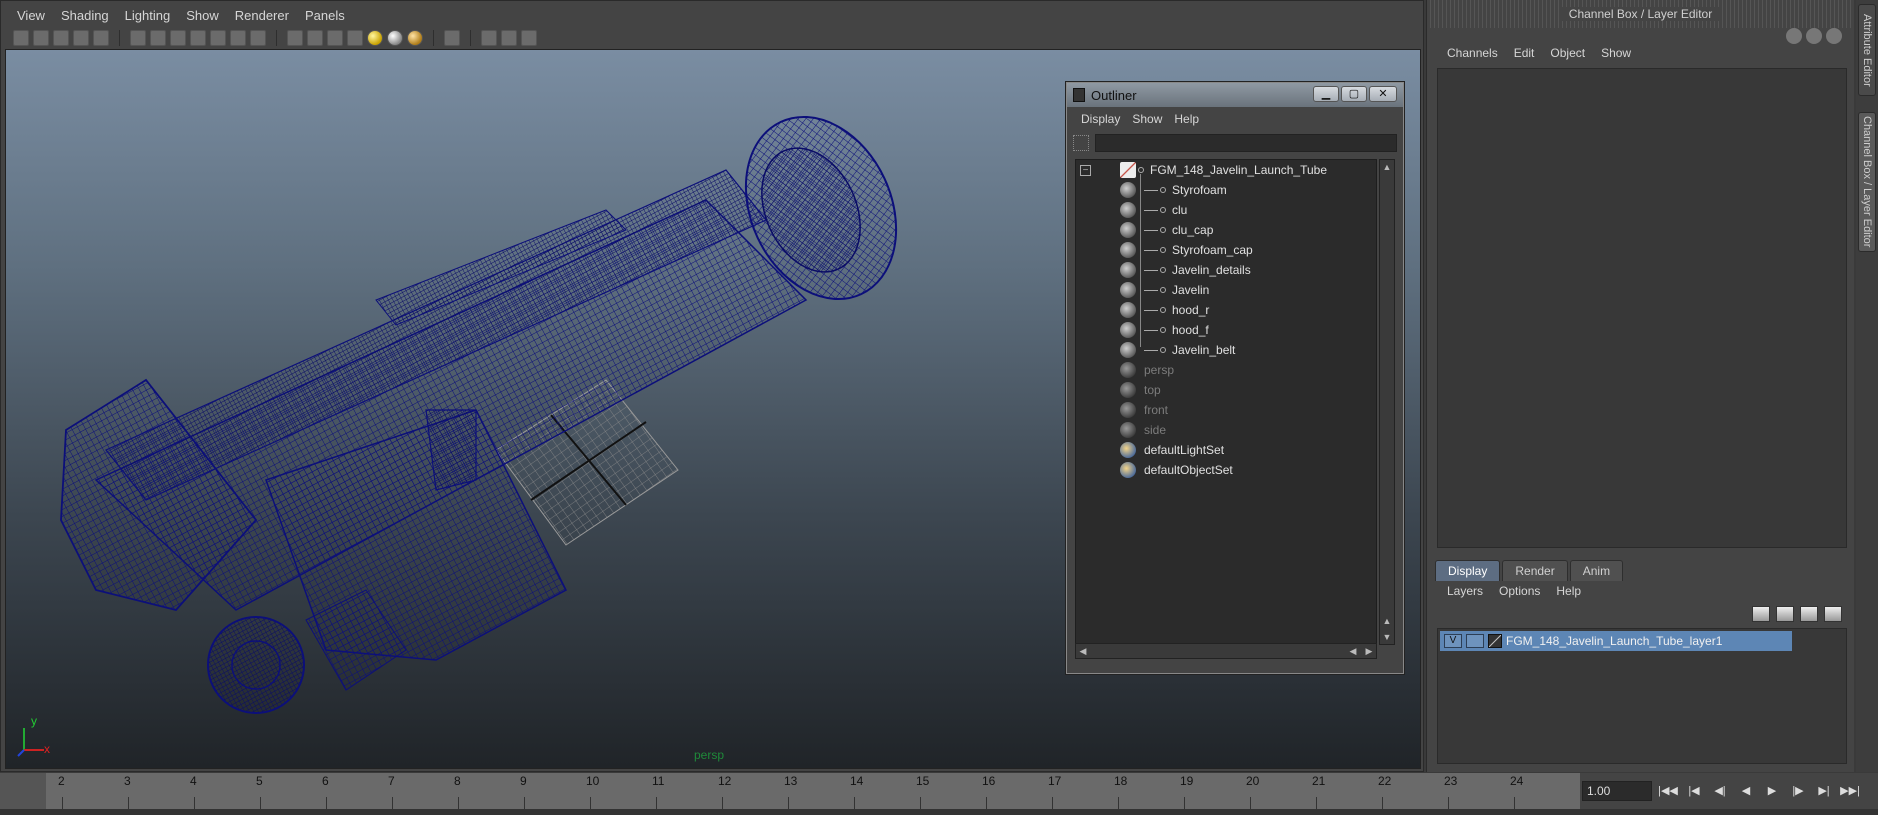 The height and width of the screenshot is (815, 1878). What do you see at coordinates (1223, 170) in the screenshot?
I see `outliner-item-group: FGM_148_Javelin_Launch_Tube` at bounding box center [1223, 170].